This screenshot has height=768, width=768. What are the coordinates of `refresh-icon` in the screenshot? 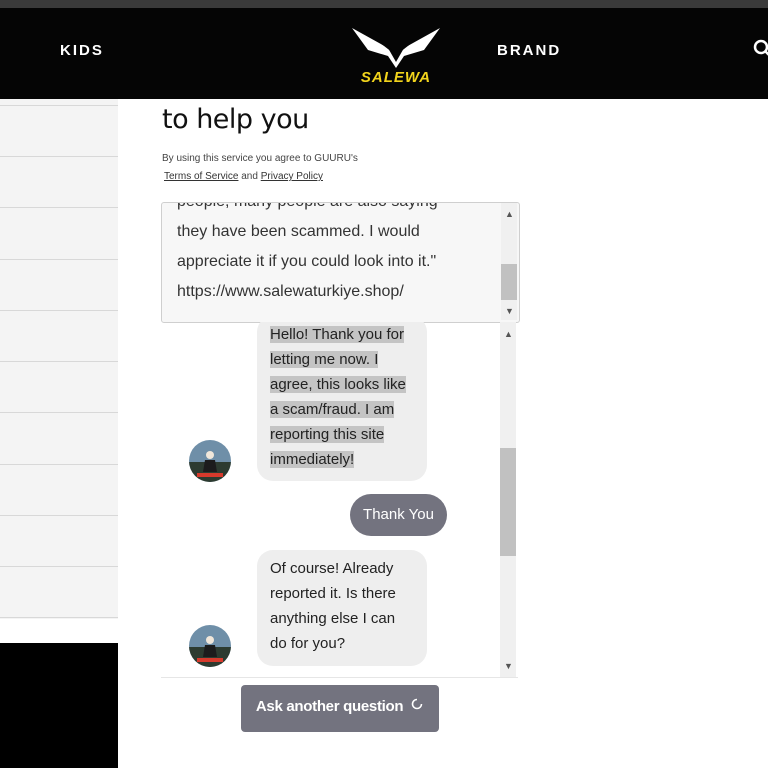 It's located at (417, 707).